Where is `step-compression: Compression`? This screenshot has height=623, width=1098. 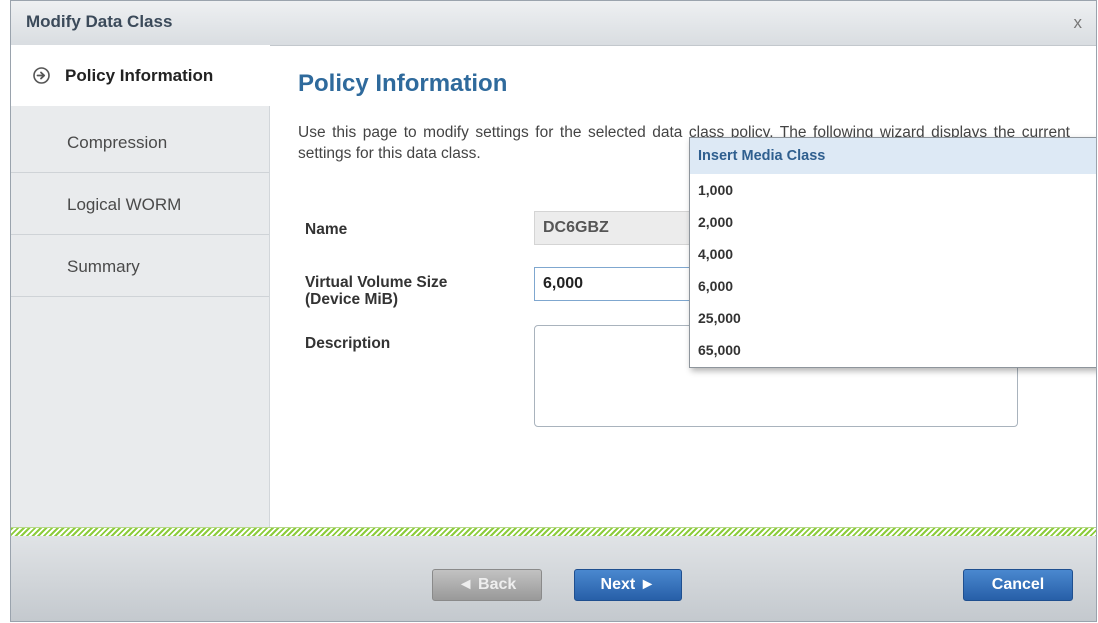
step-compression: Compression is located at coordinates (140, 142).